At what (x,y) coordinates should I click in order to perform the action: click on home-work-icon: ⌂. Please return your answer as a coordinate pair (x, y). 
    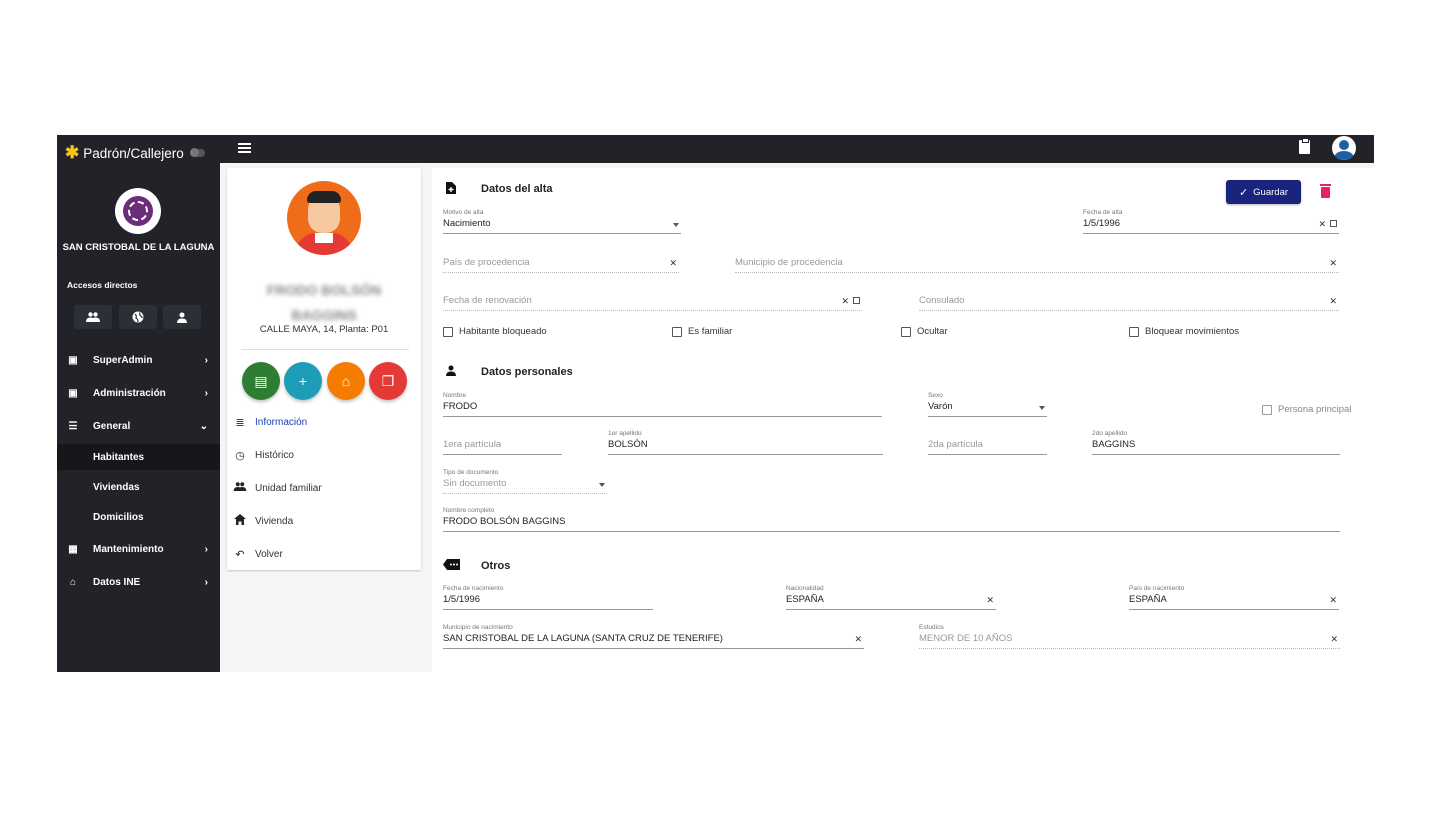
    Looking at the image, I should click on (346, 381).